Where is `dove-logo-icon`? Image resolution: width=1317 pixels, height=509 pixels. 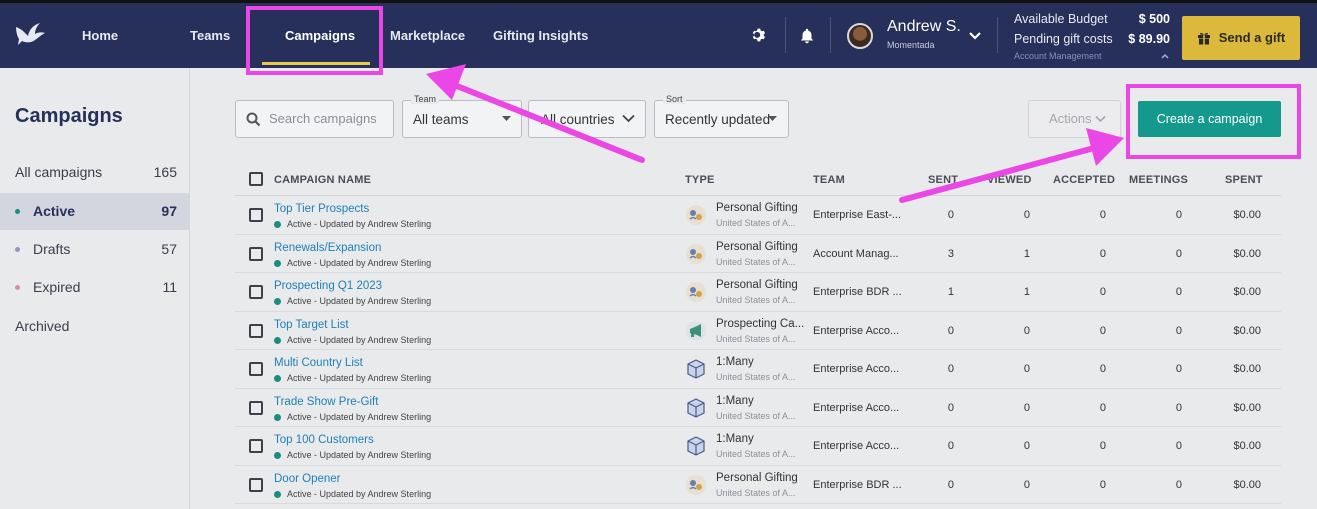
dove-logo-icon is located at coordinates (30, 35).